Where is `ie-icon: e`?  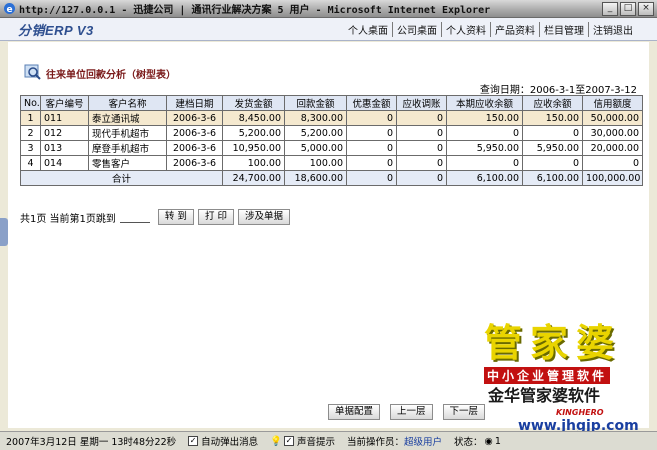
ie-icon: e is located at coordinates (9, 9).